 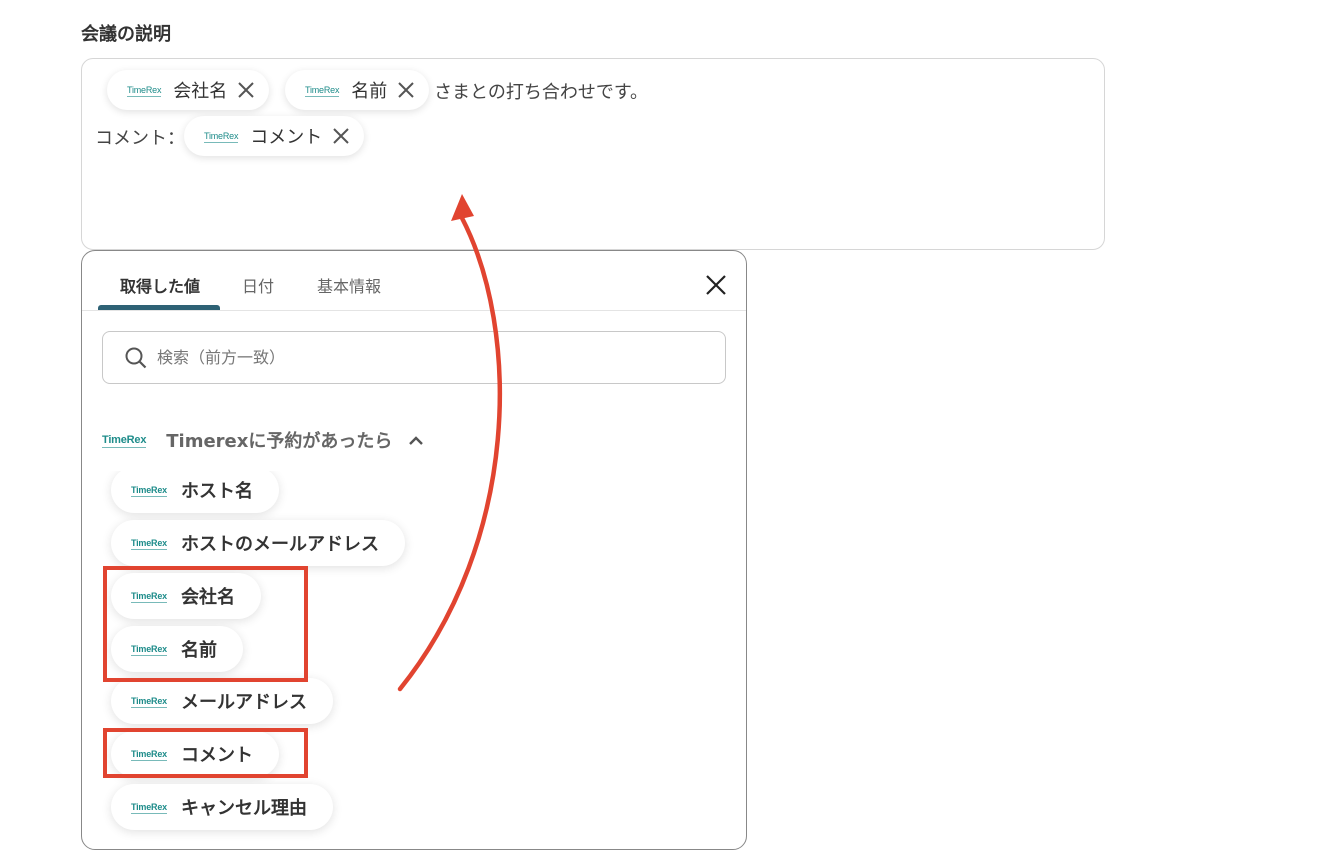 What do you see at coordinates (541, 92) in the screenshot?
I see `description-text: さまとの打ち合わせです。` at bounding box center [541, 92].